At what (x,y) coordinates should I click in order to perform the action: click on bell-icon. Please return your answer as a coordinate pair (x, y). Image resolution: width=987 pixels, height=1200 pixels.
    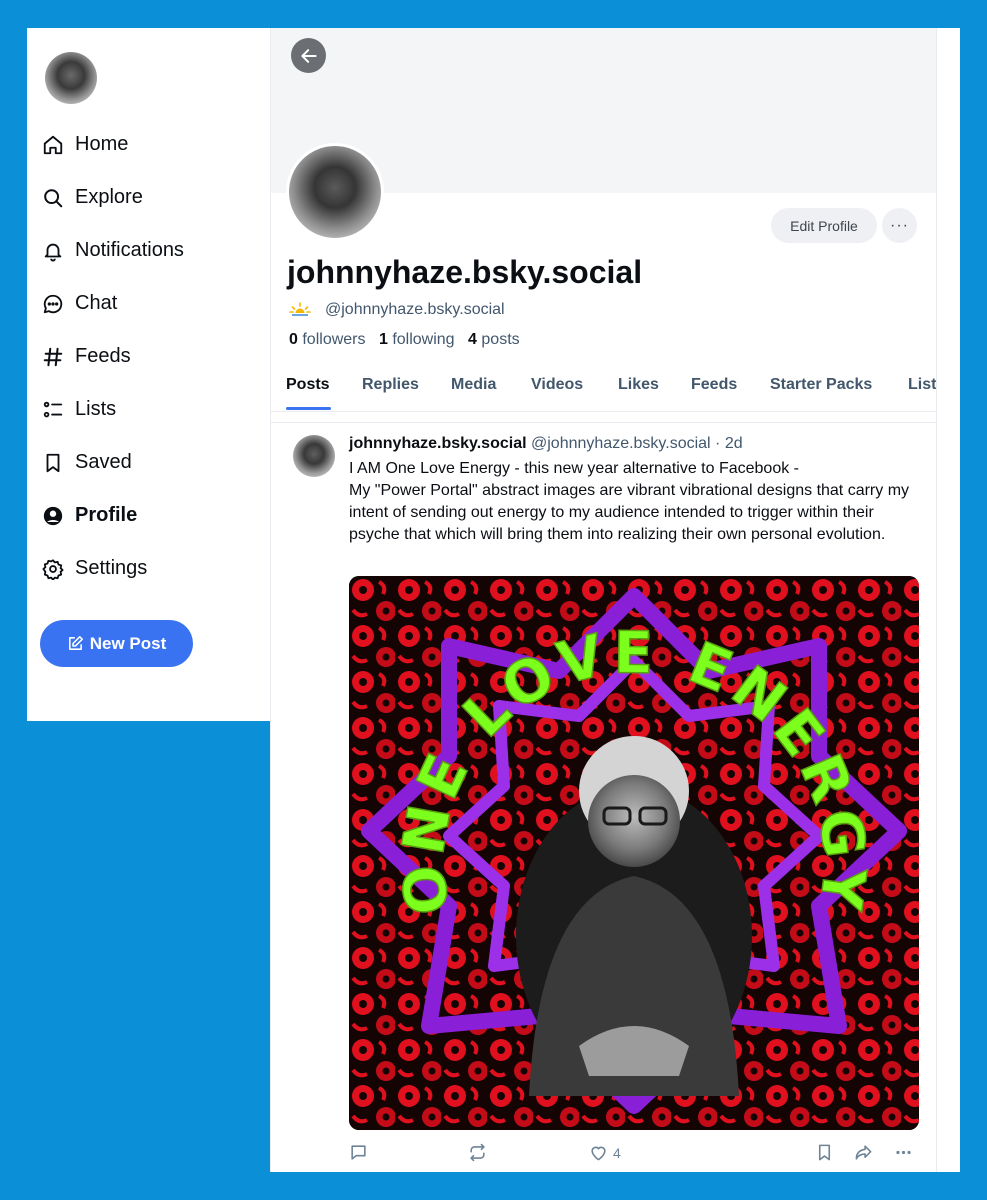
    Looking at the image, I should click on (53, 251).